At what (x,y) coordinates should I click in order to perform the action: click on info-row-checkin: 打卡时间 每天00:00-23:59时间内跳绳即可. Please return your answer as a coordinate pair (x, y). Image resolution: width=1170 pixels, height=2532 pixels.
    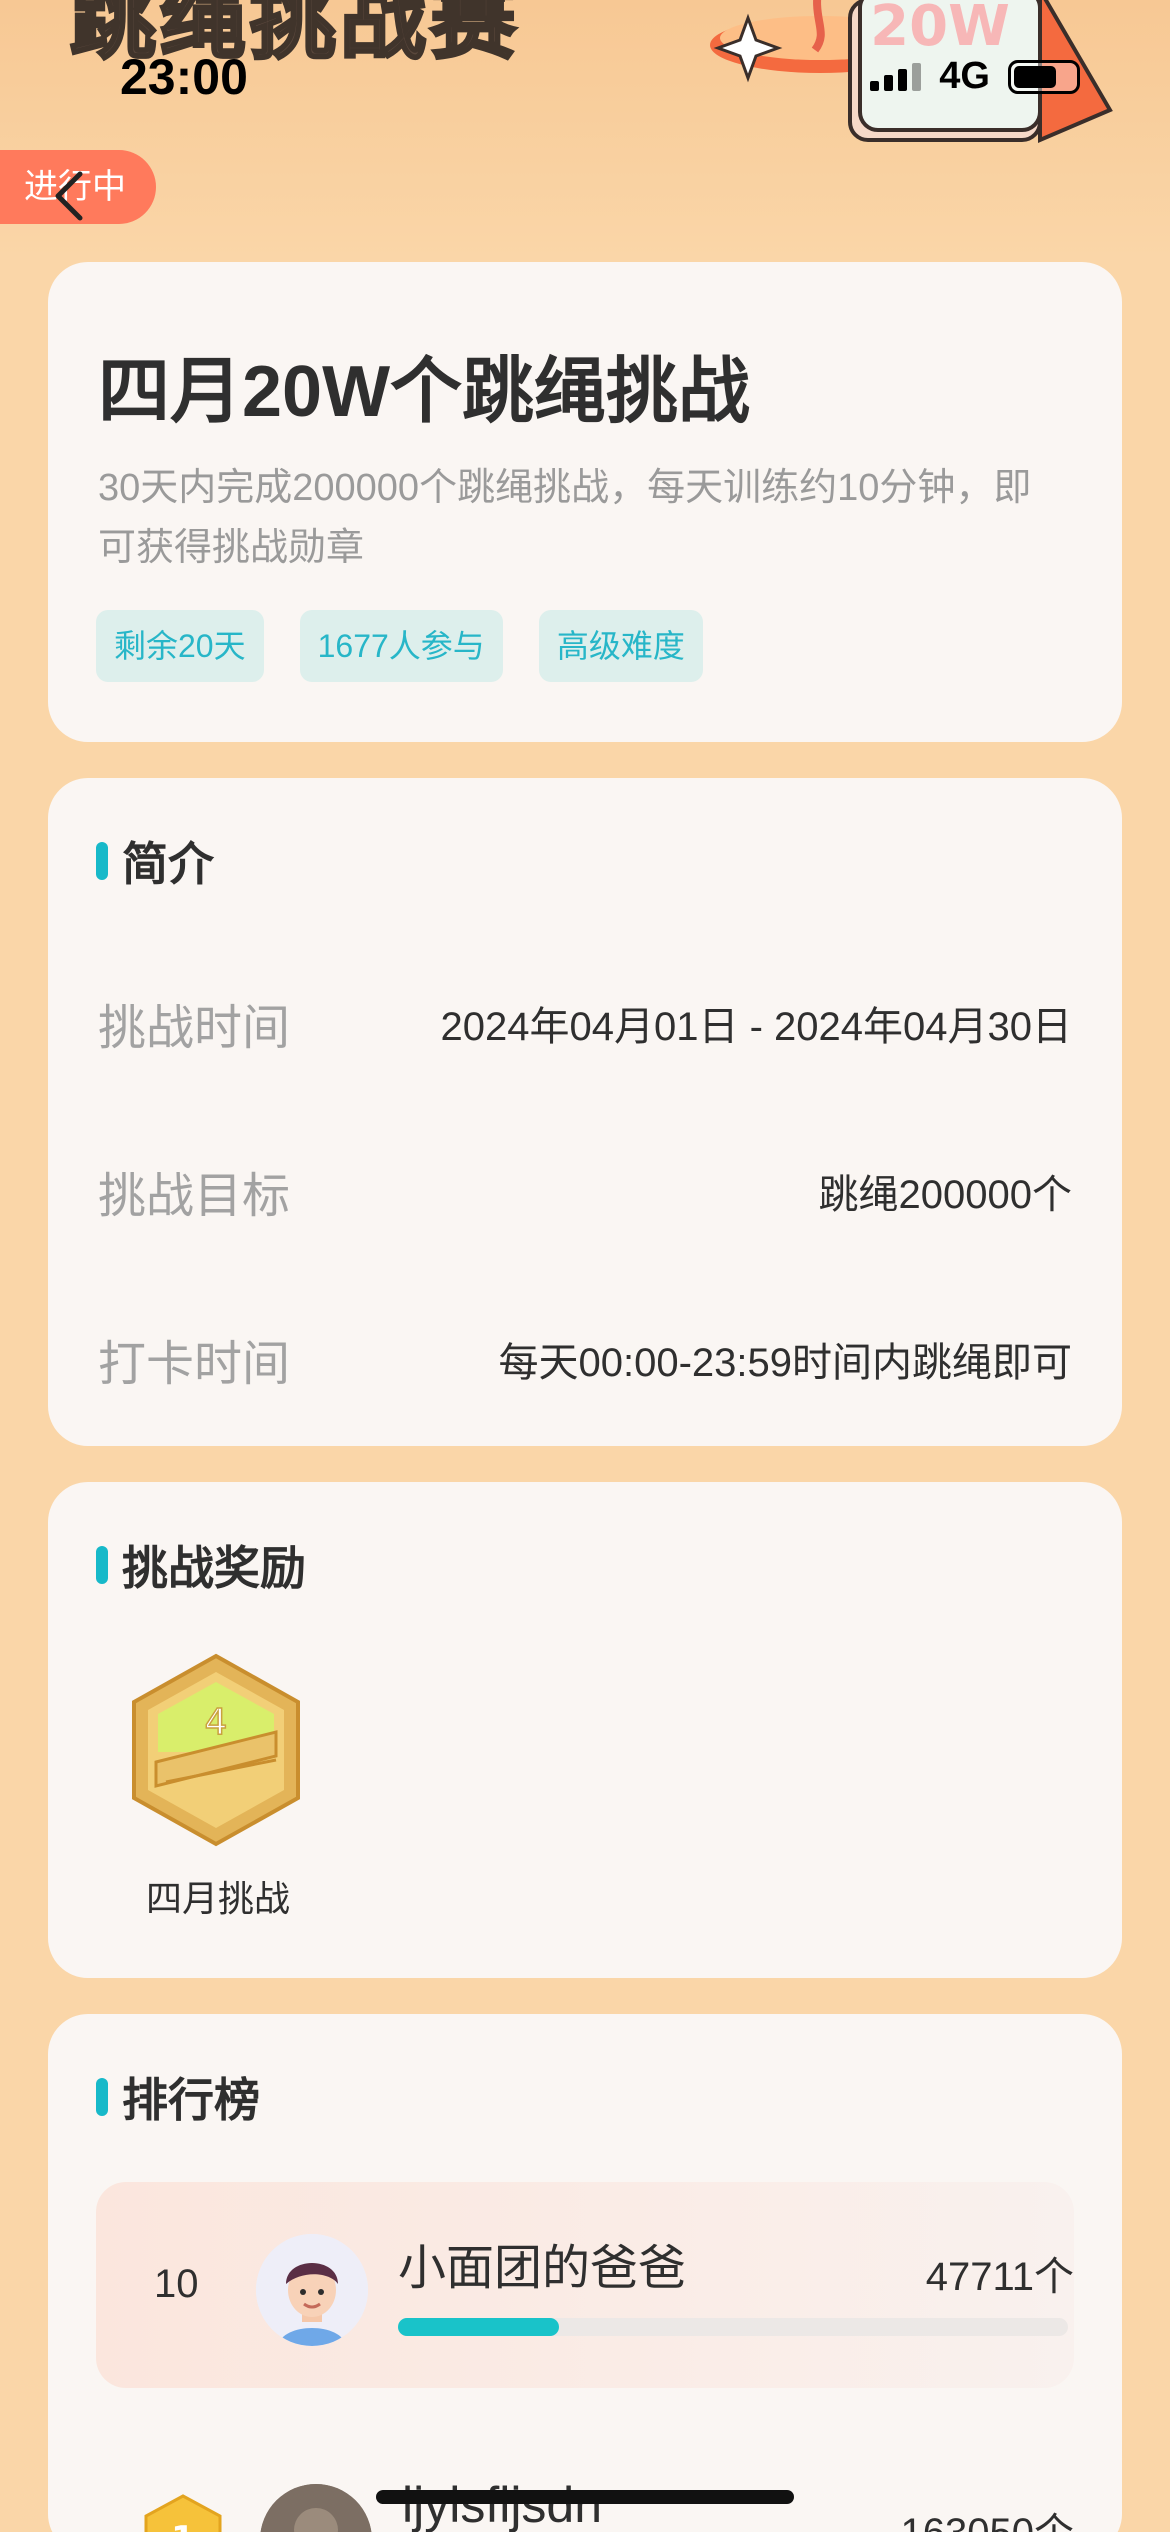
    Looking at the image, I should click on (585, 1359).